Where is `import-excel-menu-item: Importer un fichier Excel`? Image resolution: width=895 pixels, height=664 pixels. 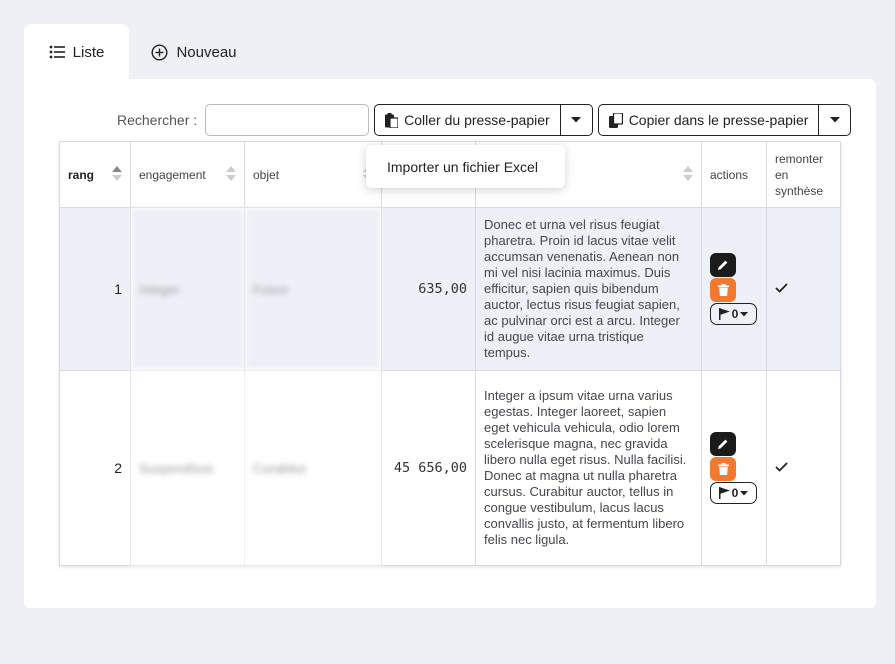 import-excel-menu-item: Importer un fichier Excel is located at coordinates (465, 166).